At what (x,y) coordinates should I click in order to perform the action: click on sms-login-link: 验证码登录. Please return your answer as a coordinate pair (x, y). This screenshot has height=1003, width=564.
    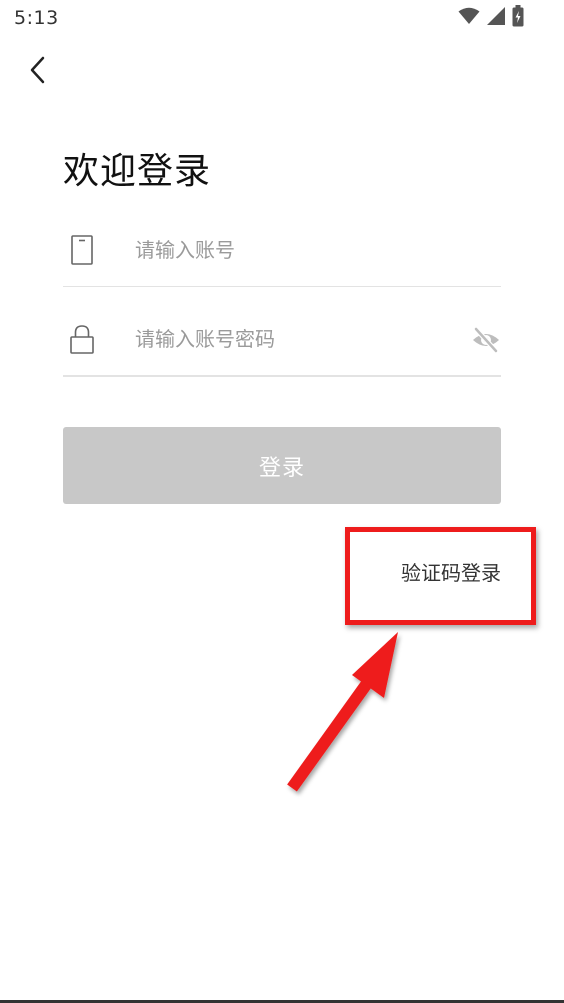
    Looking at the image, I should click on (451, 571).